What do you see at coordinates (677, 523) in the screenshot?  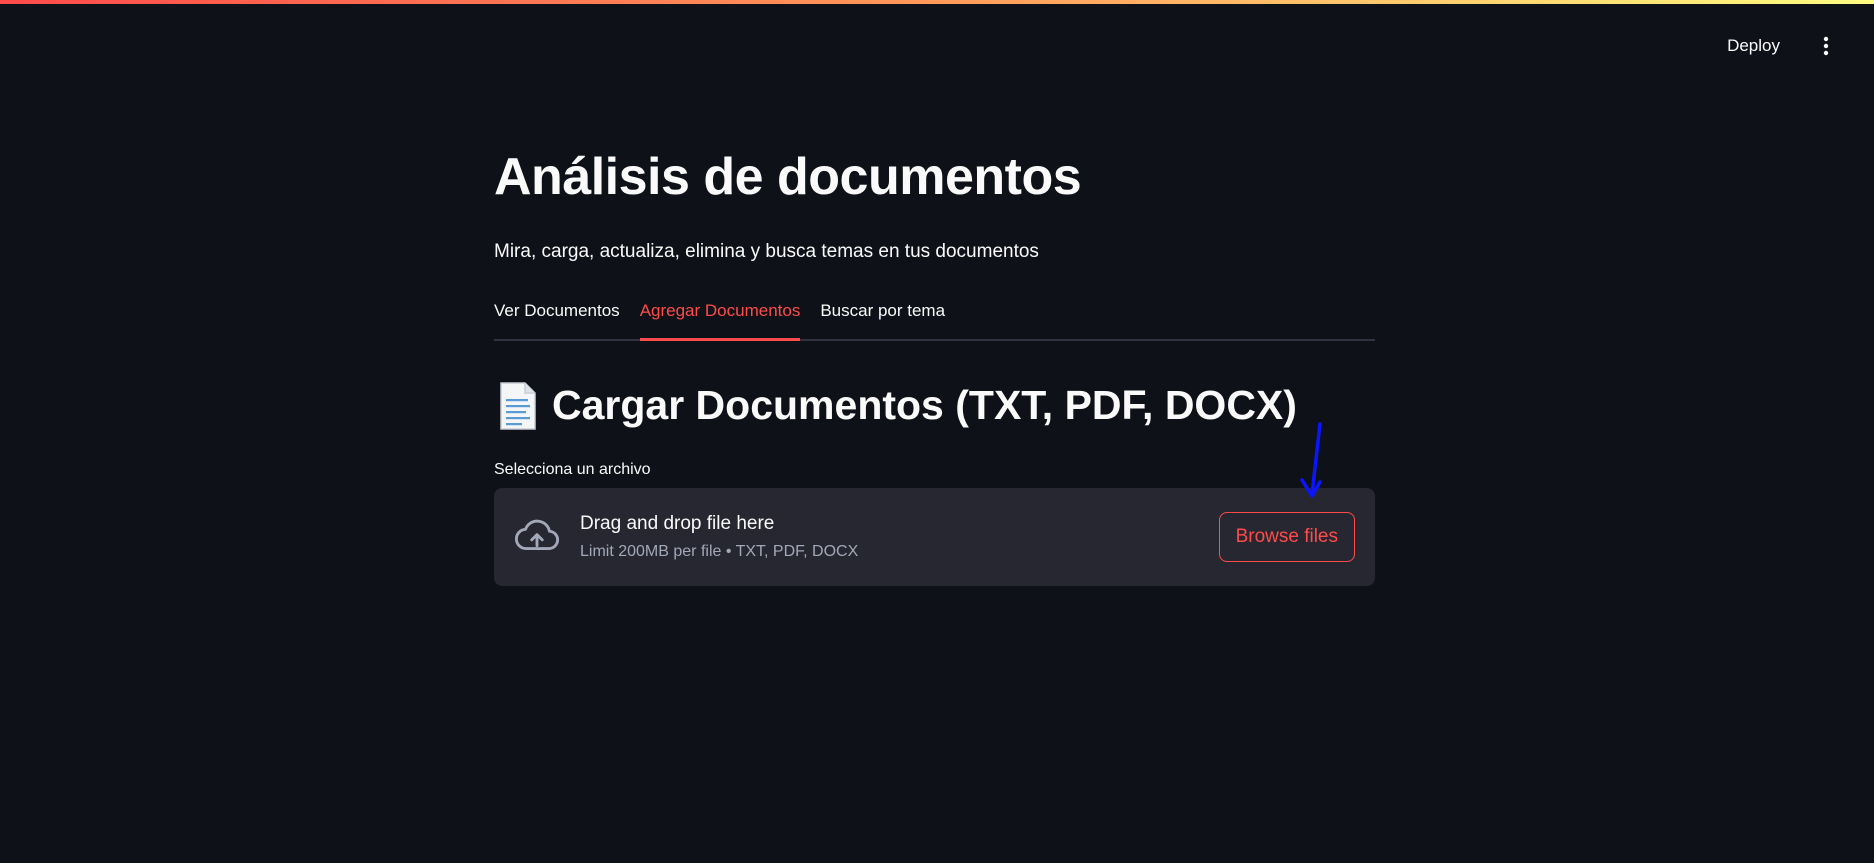 I see `dropzone-instruction: Drag and drop file here` at bounding box center [677, 523].